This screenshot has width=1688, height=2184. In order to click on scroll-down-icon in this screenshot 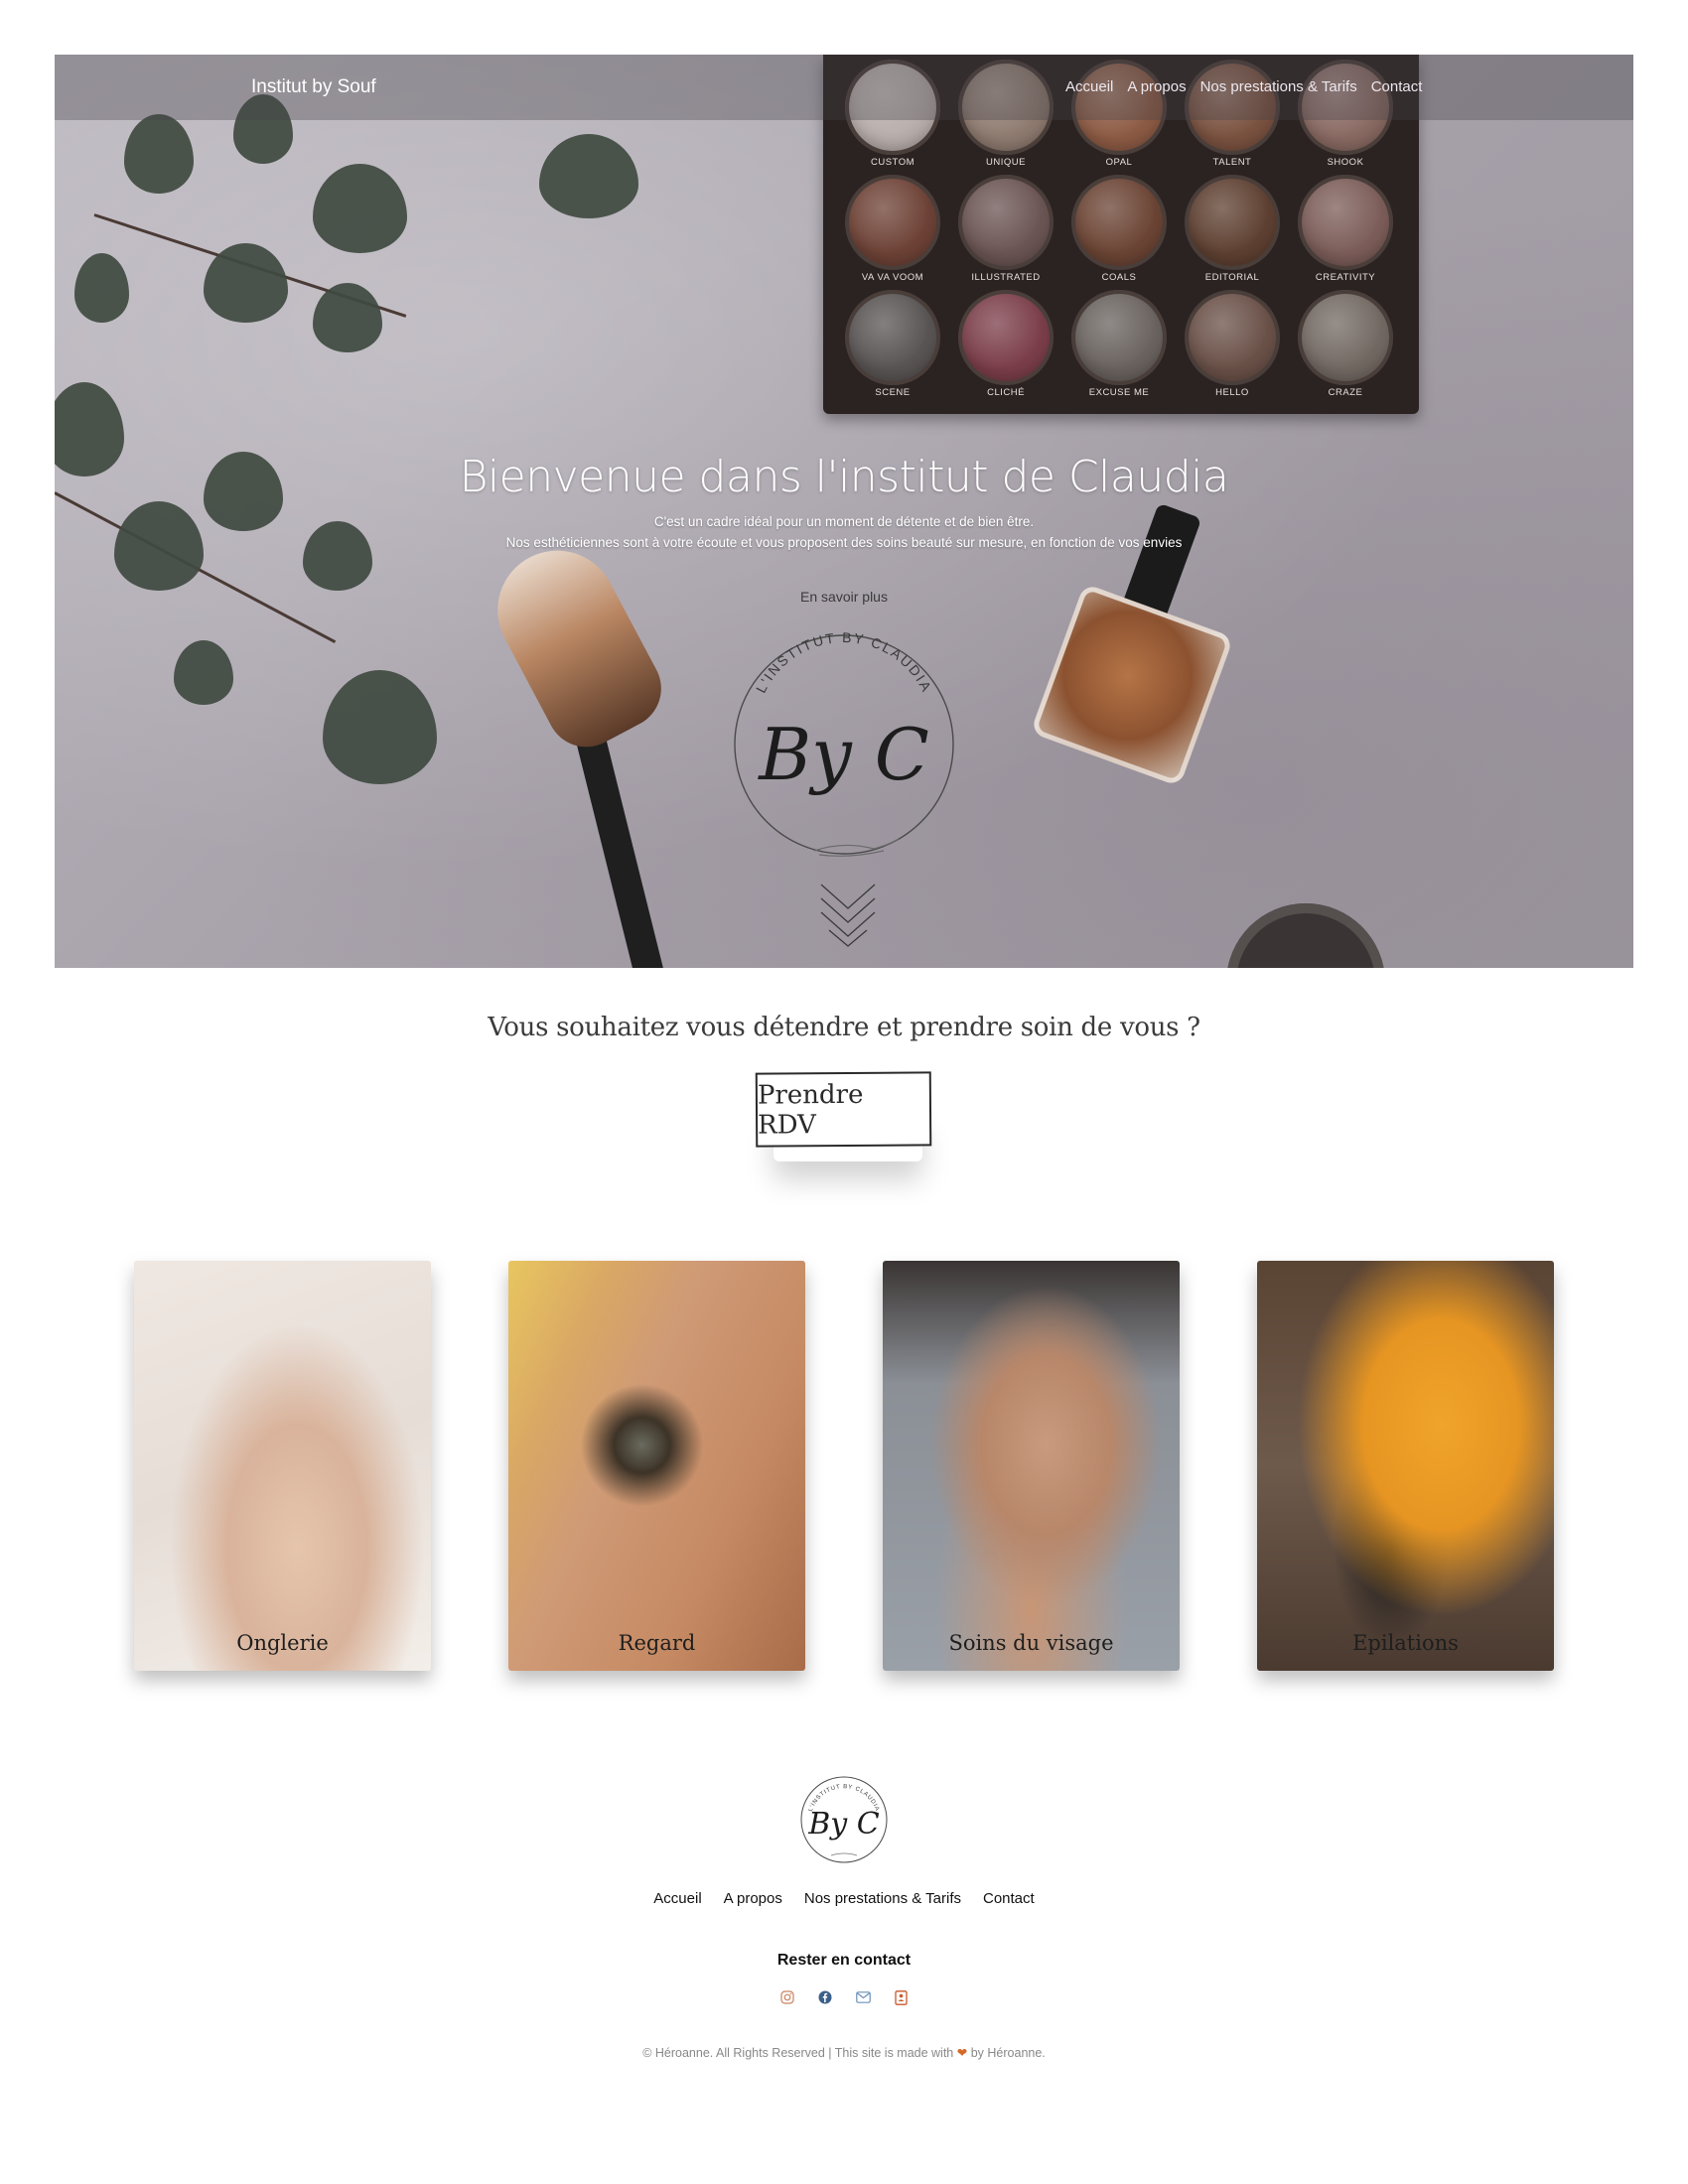, I will do `click(848, 913)`.